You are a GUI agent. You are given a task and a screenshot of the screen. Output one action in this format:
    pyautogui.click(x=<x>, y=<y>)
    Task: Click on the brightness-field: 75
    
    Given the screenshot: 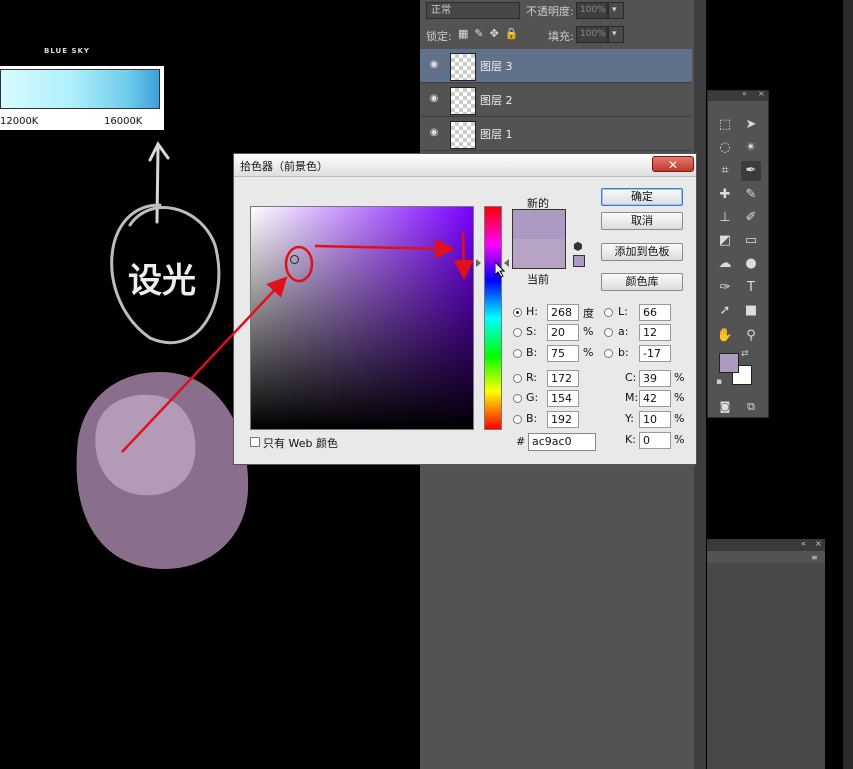 What is the action you would take?
    pyautogui.click(x=563, y=353)
    